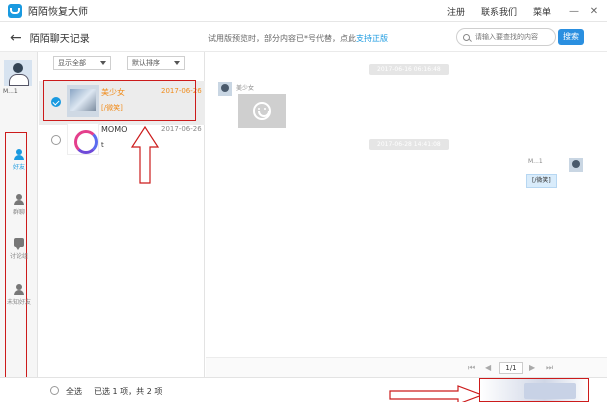  I want to click on sidebar-item-label: 讨论组, so click(18, 256).